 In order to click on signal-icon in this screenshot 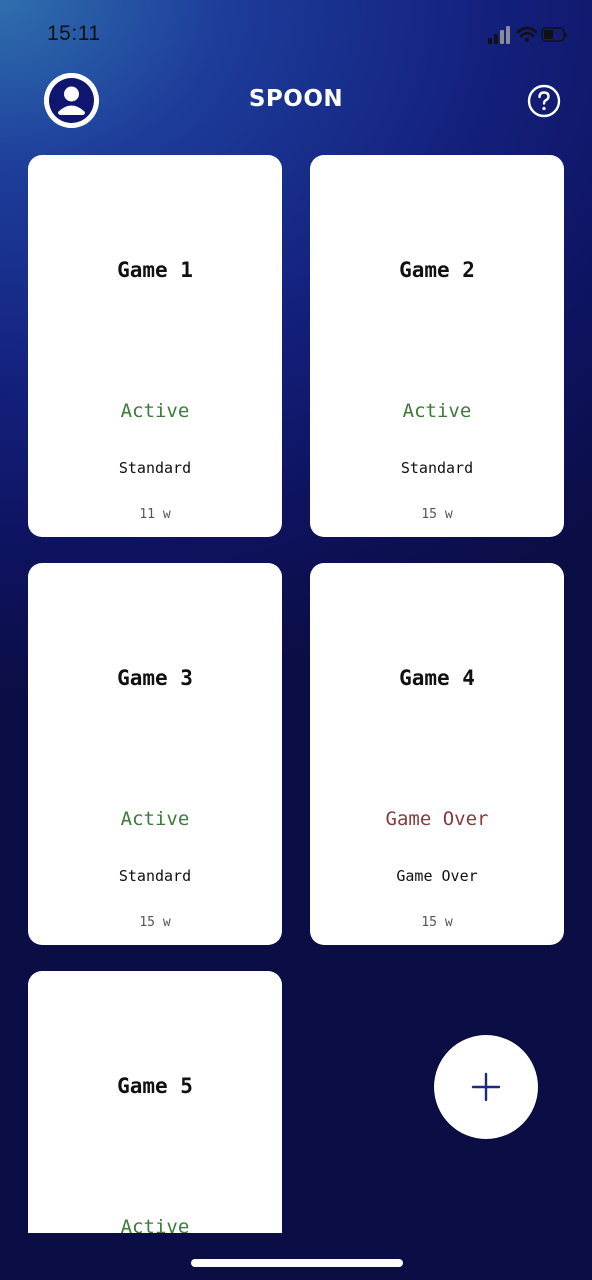, I will do `click(499, 35)`.